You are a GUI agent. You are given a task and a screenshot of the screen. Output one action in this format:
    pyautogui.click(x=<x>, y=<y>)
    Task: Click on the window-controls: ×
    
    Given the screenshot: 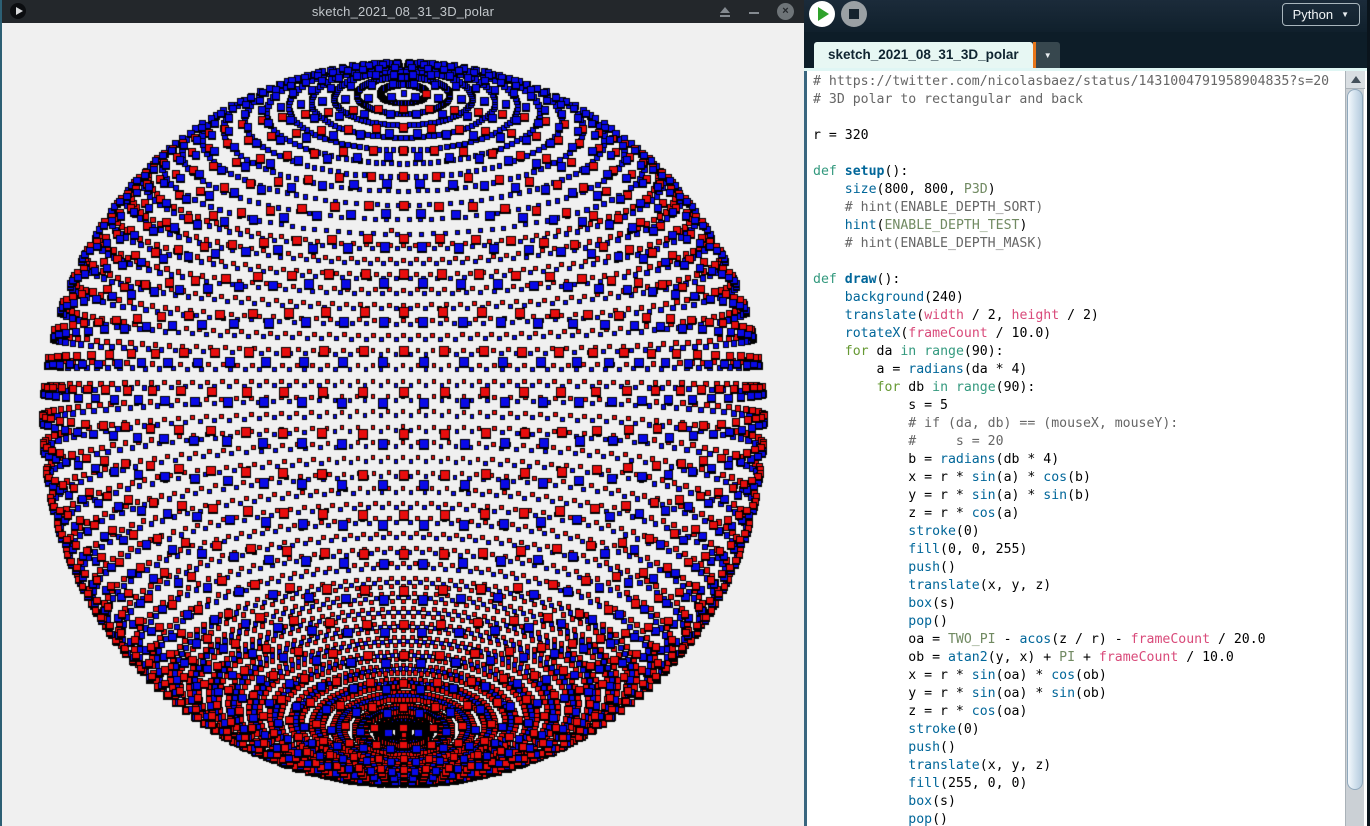 What is the action you would take?
    pyautogui.click(x=756, y=11)
    